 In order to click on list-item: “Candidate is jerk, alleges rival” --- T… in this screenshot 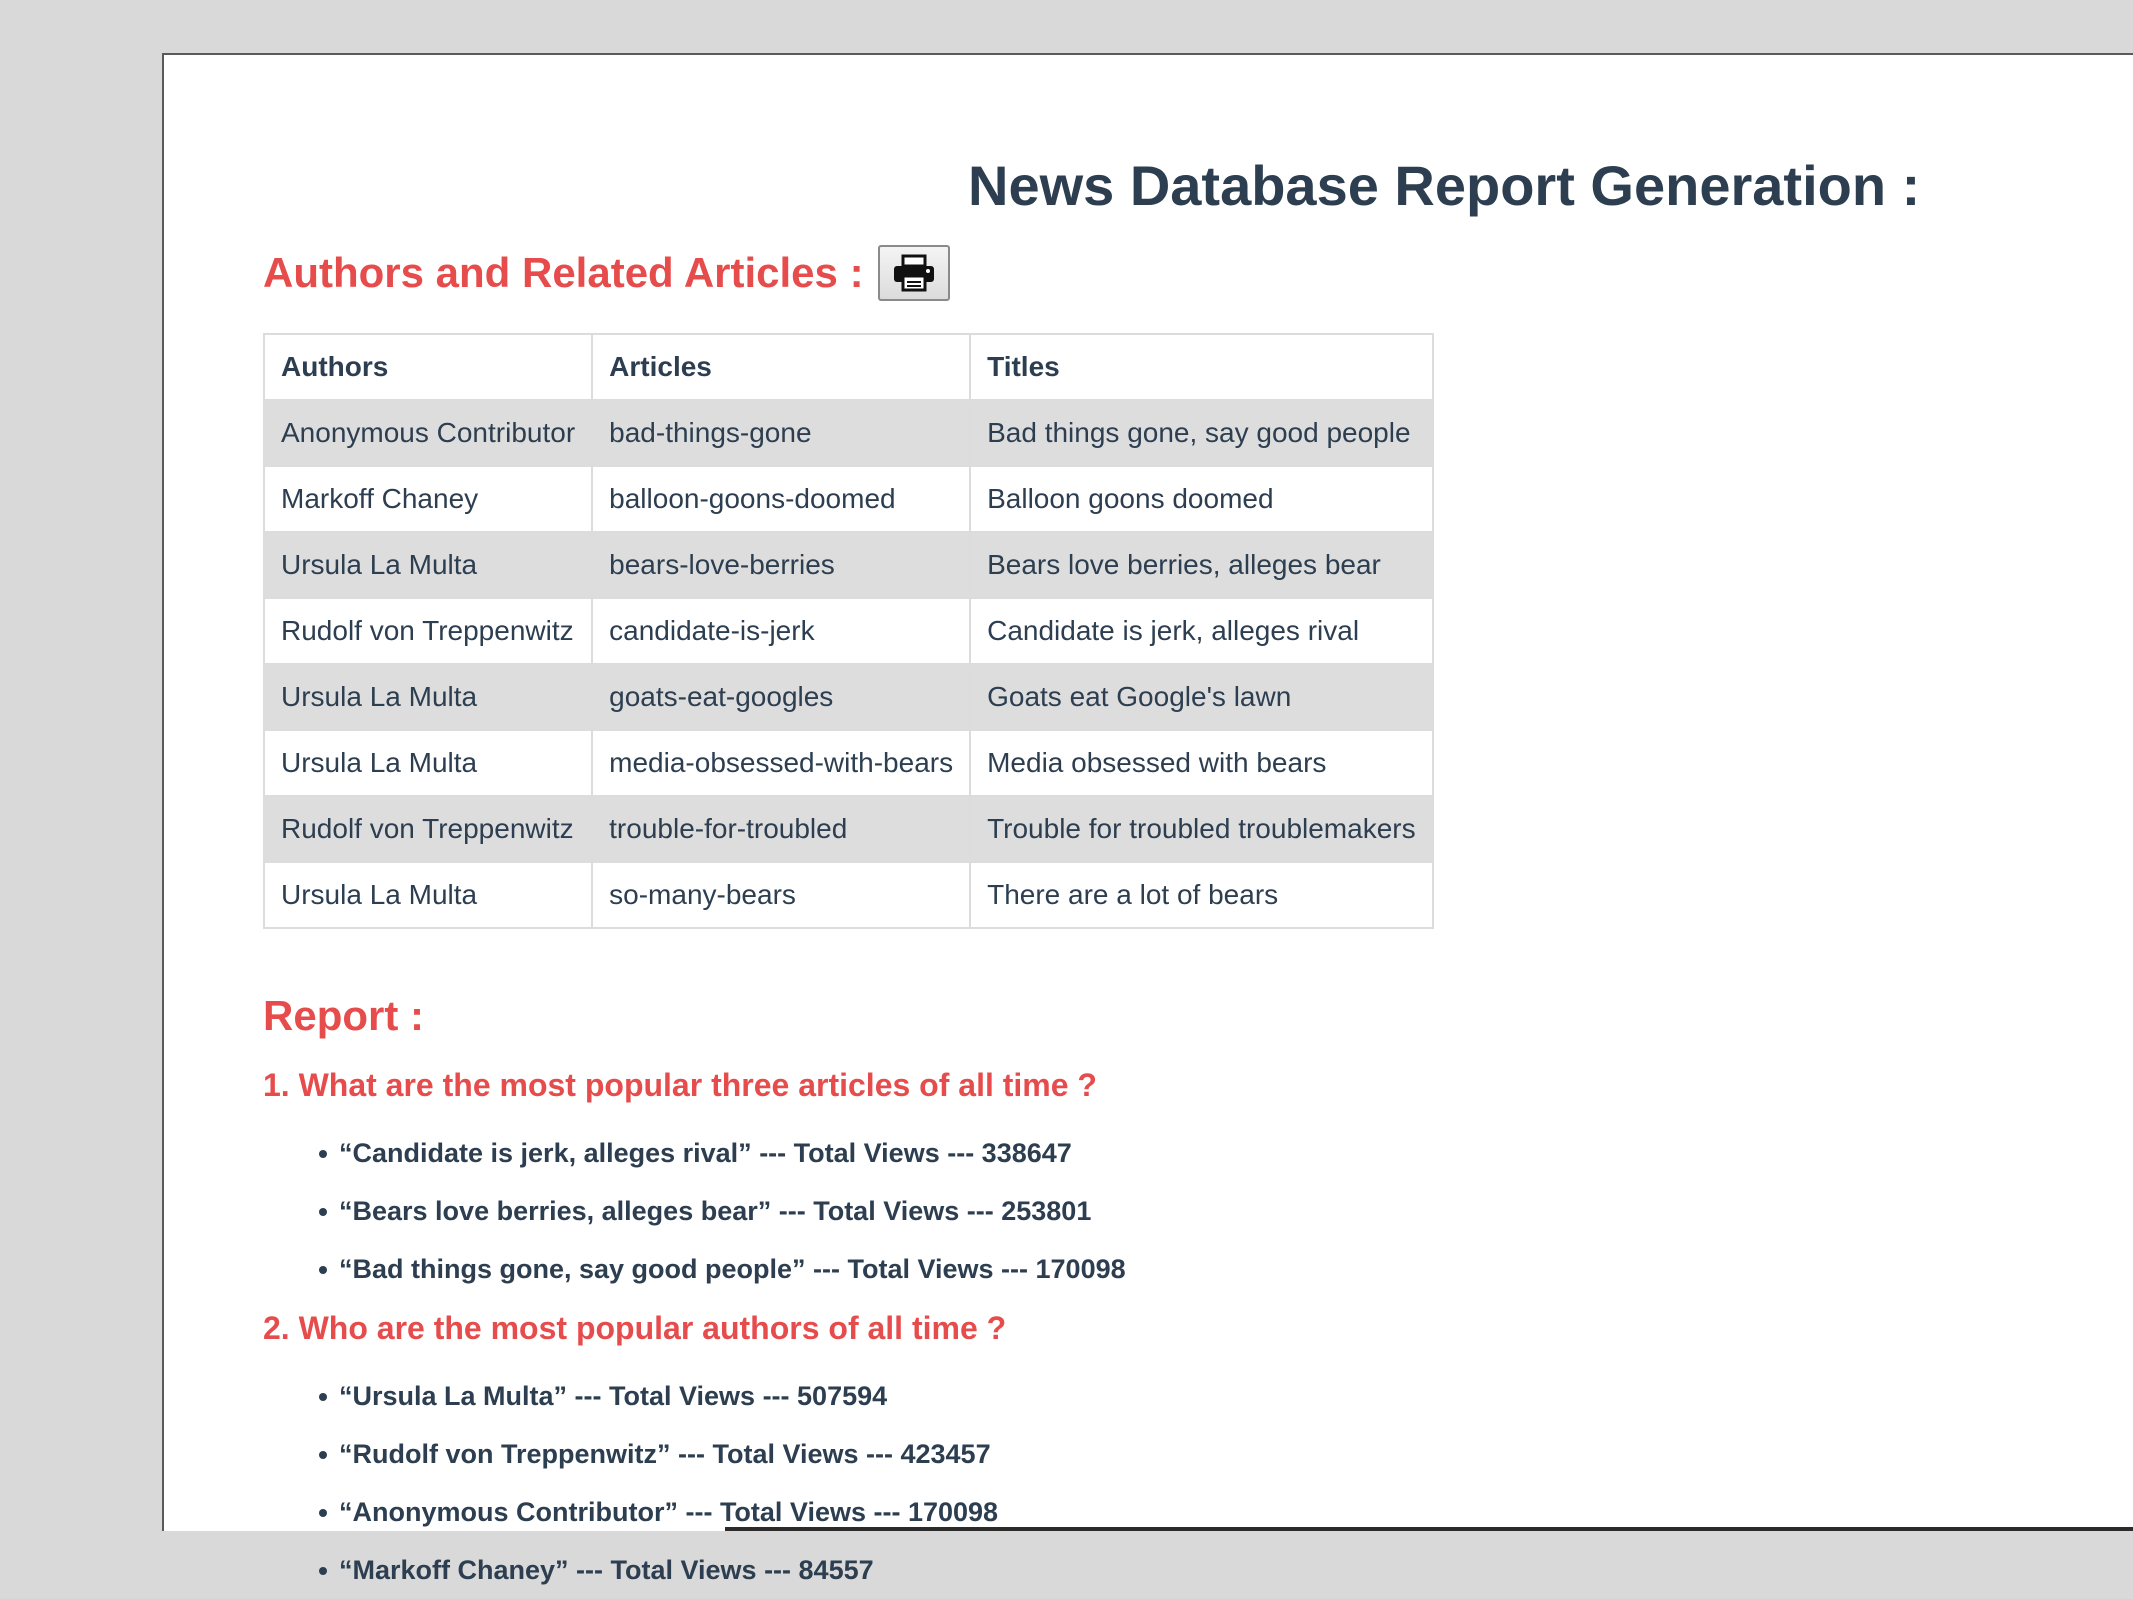, I will do `click(722, 1153)`.